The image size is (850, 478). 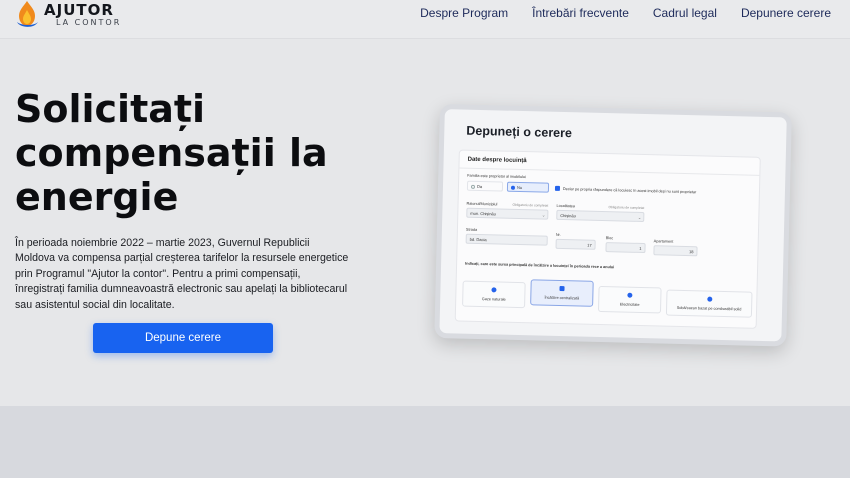 What do you see at coordinates (565, 206) in the screenshot?
I see `locality-label: Localitatea` at bounding box center [565, 206].